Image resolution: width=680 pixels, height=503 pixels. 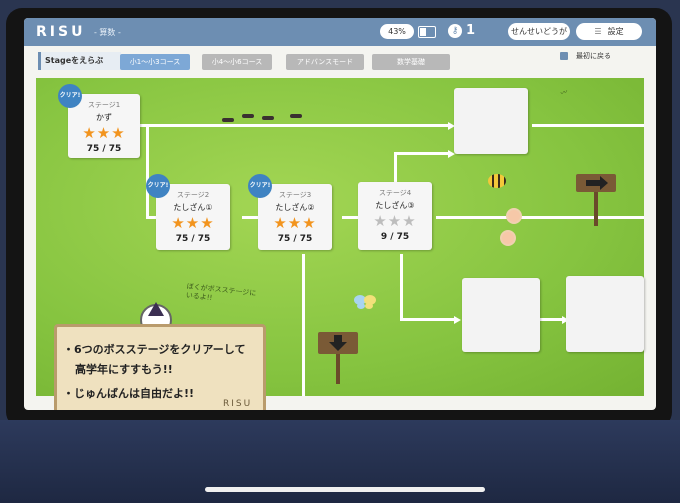 What do you see at coordinates (593, 56) in the screenshot?
I see `back-to-start-link: 最初に戻る` at bounding box center [593, 56].